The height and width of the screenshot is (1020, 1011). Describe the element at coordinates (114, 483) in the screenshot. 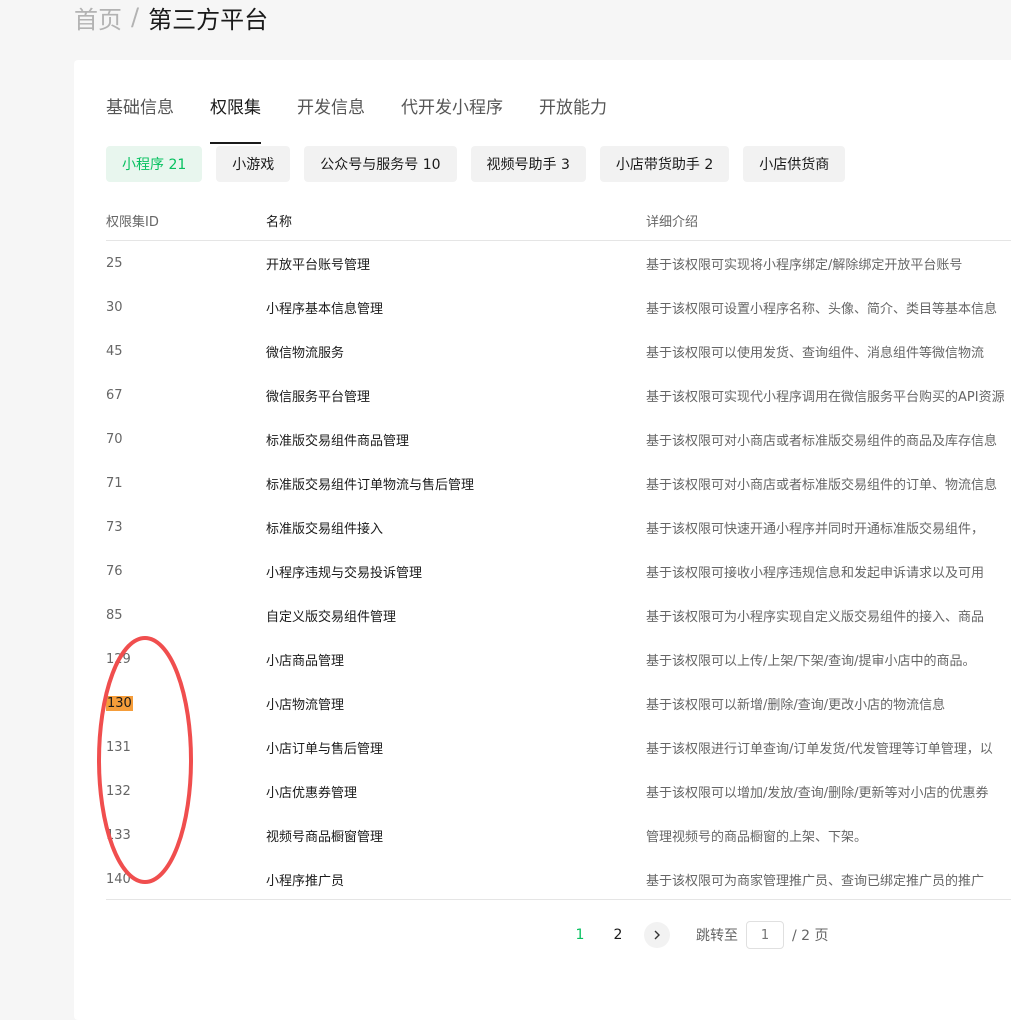

I see `row-id-text: 71` at that location.